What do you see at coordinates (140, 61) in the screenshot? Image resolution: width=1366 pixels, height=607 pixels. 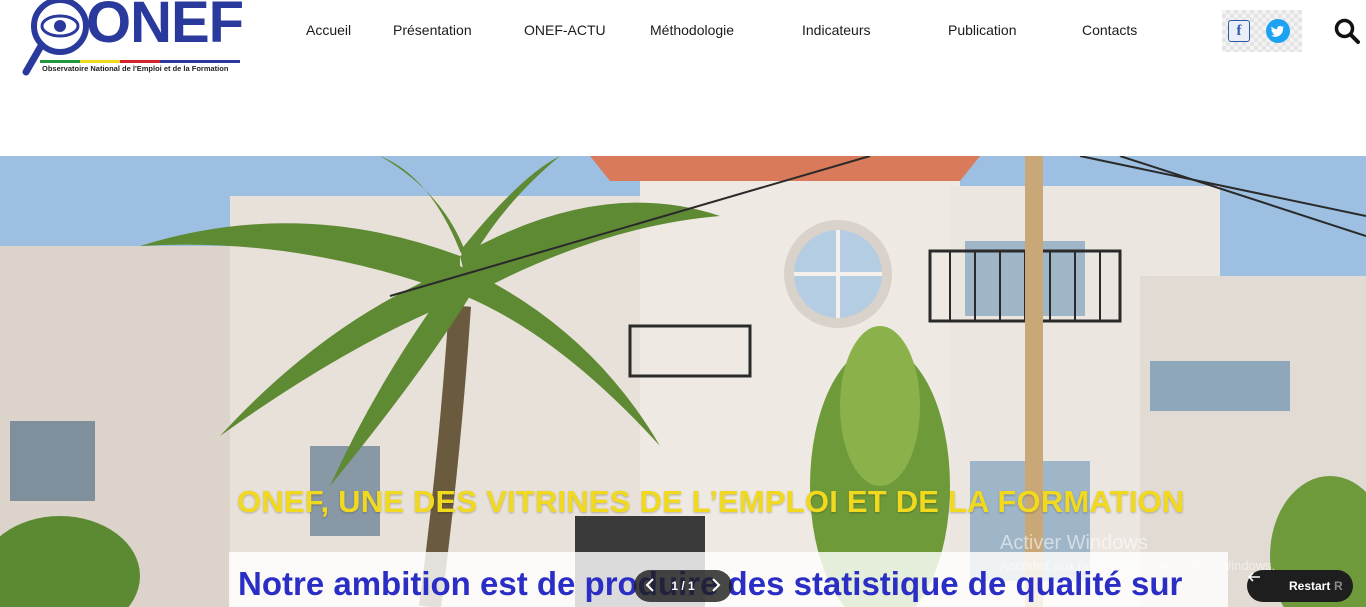 I see `logo-flag-stripe` at bounding box center [140, 61].